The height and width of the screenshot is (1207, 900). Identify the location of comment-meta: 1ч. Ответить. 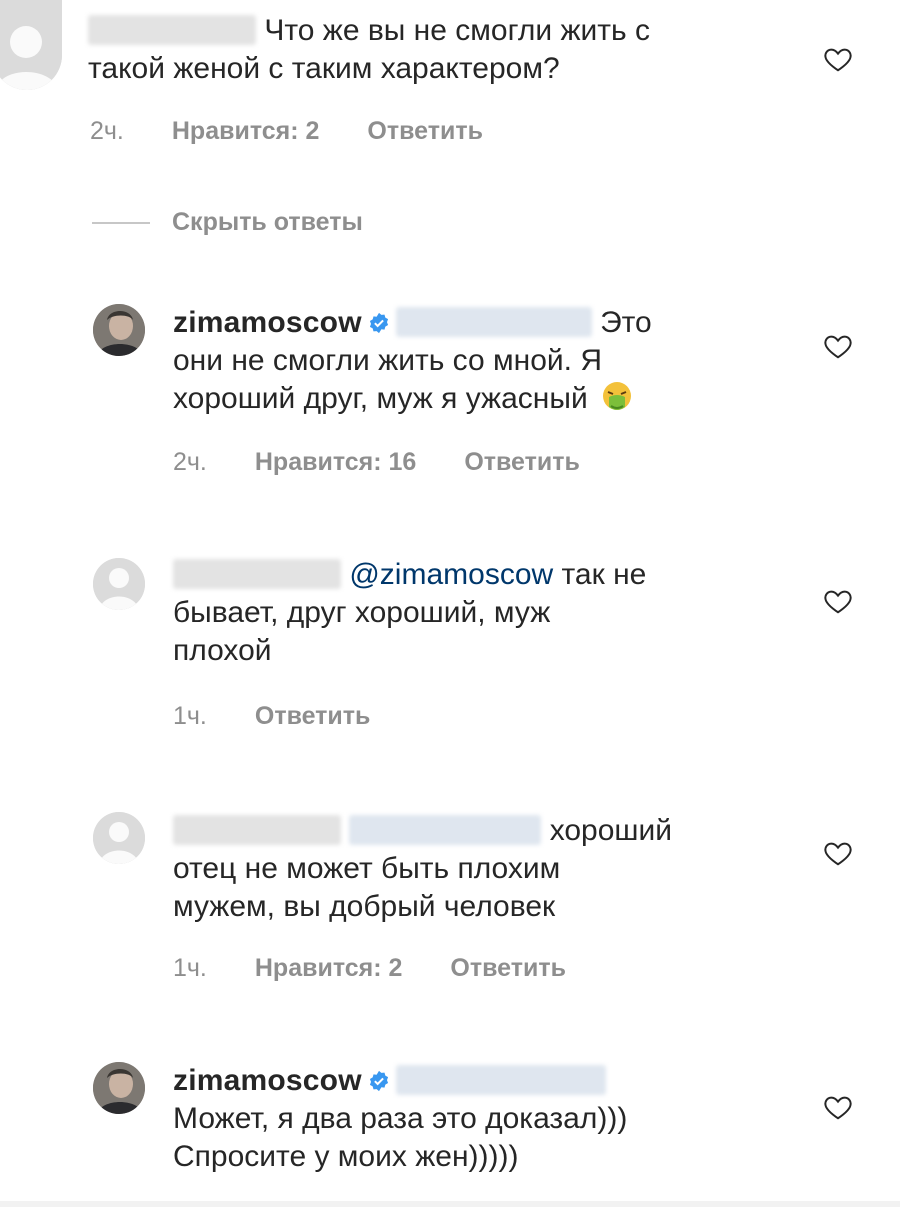
(271, 716).